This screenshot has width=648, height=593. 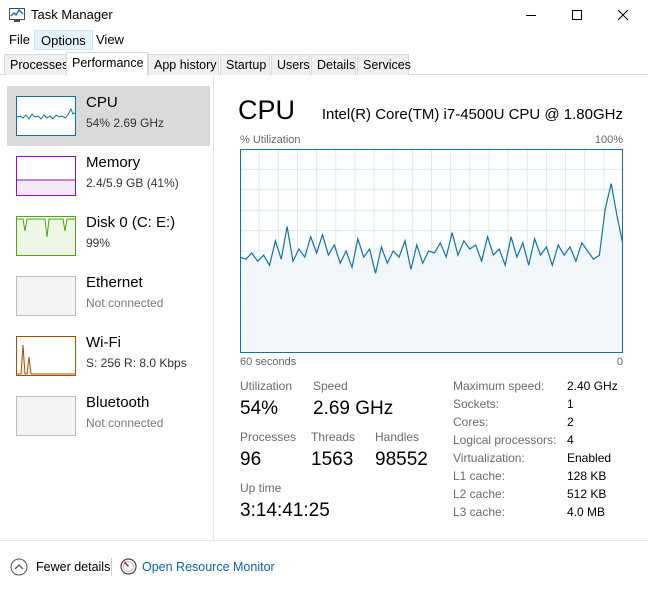 I want to click on ethernet-thumbnail, so click(x=46, y=296).